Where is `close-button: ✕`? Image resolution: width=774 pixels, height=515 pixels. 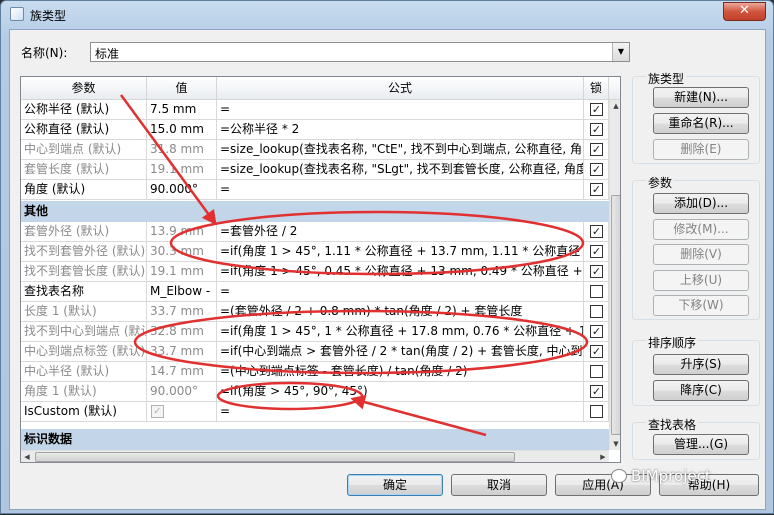
close-button: ✕ is located at coordinates (744, 11).